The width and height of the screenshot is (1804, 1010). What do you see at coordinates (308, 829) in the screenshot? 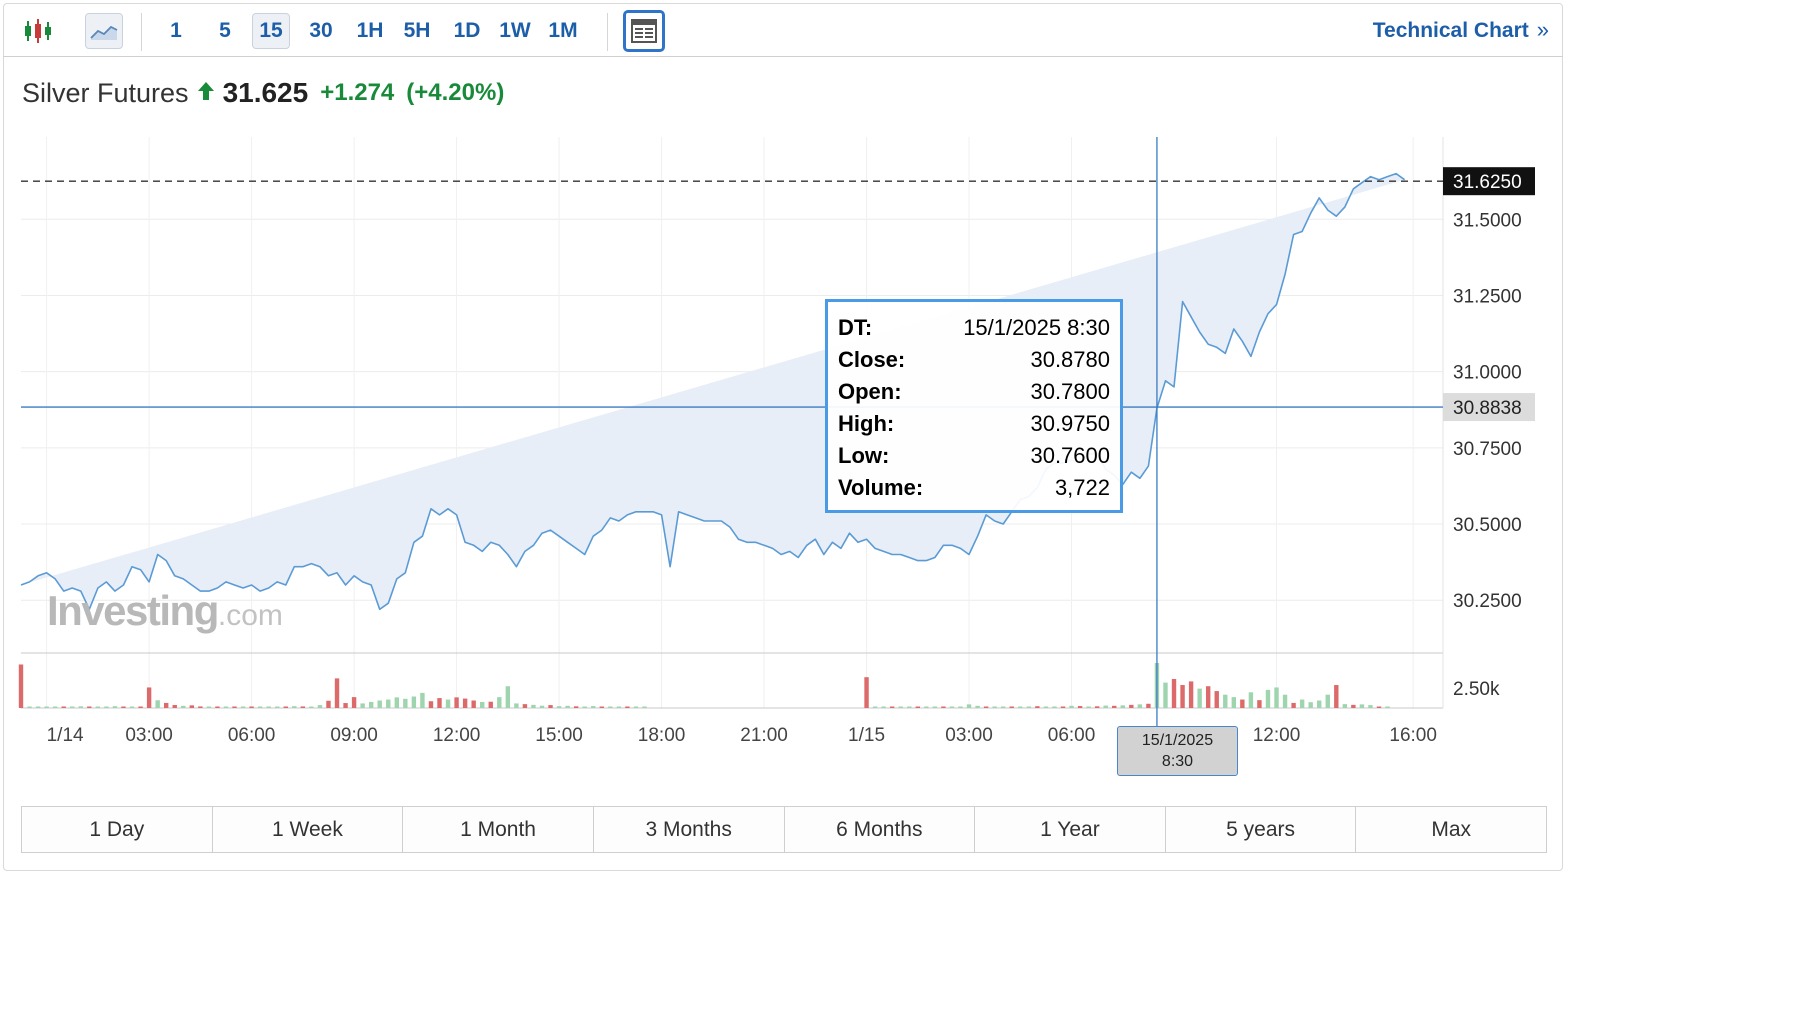
I see `range-1-week: 1 Week` at bounding box center [308, 829].